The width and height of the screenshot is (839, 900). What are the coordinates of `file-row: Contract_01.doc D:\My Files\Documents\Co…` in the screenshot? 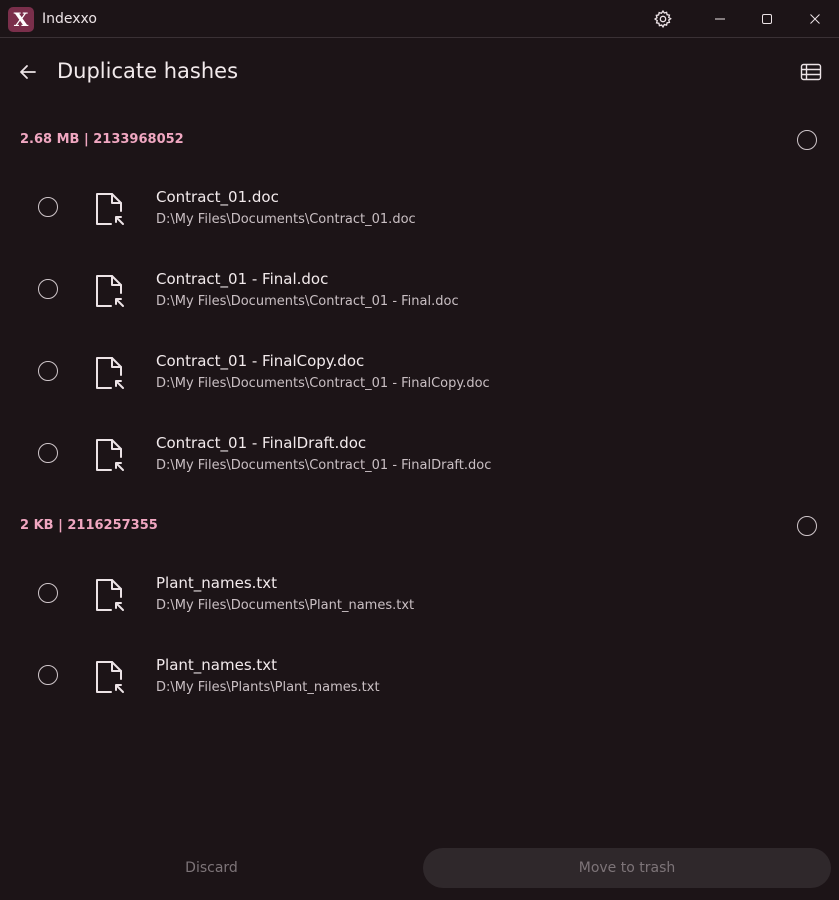 It's located at (419, 209).